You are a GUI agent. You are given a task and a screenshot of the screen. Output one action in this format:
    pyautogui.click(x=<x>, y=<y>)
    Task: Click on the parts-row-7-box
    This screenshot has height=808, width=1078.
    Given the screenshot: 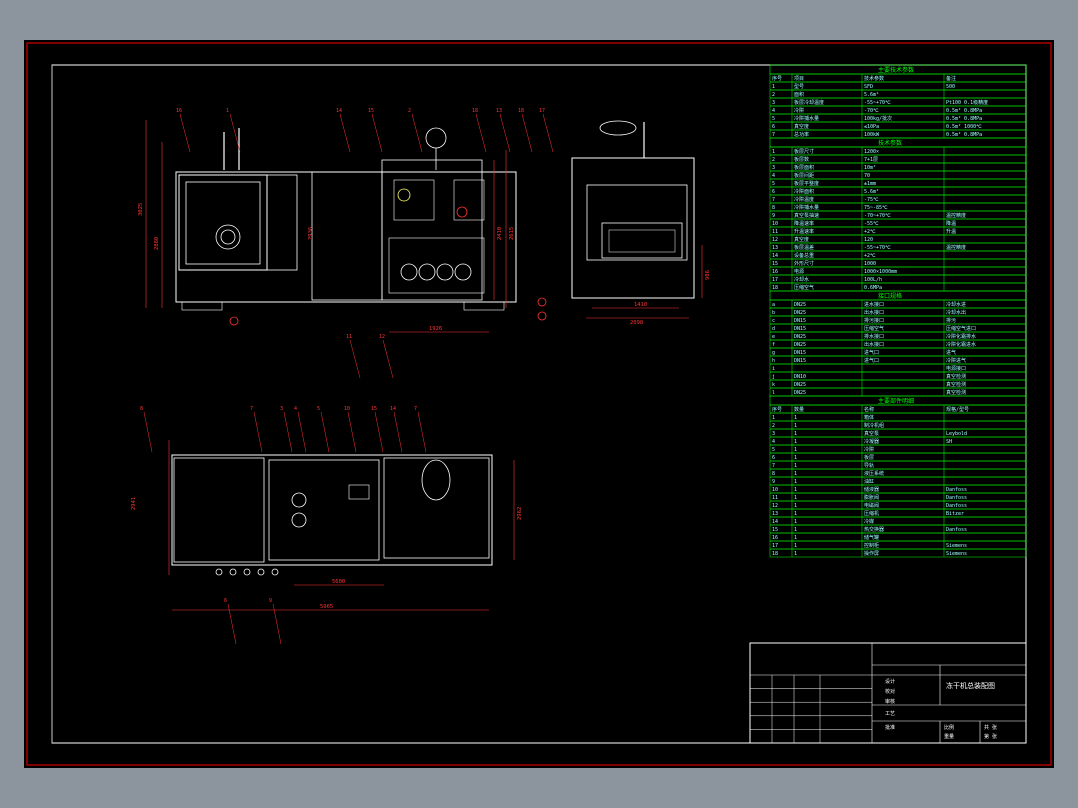 What is the action you would take?
    pyautogui.click(x=898, y=473)
    